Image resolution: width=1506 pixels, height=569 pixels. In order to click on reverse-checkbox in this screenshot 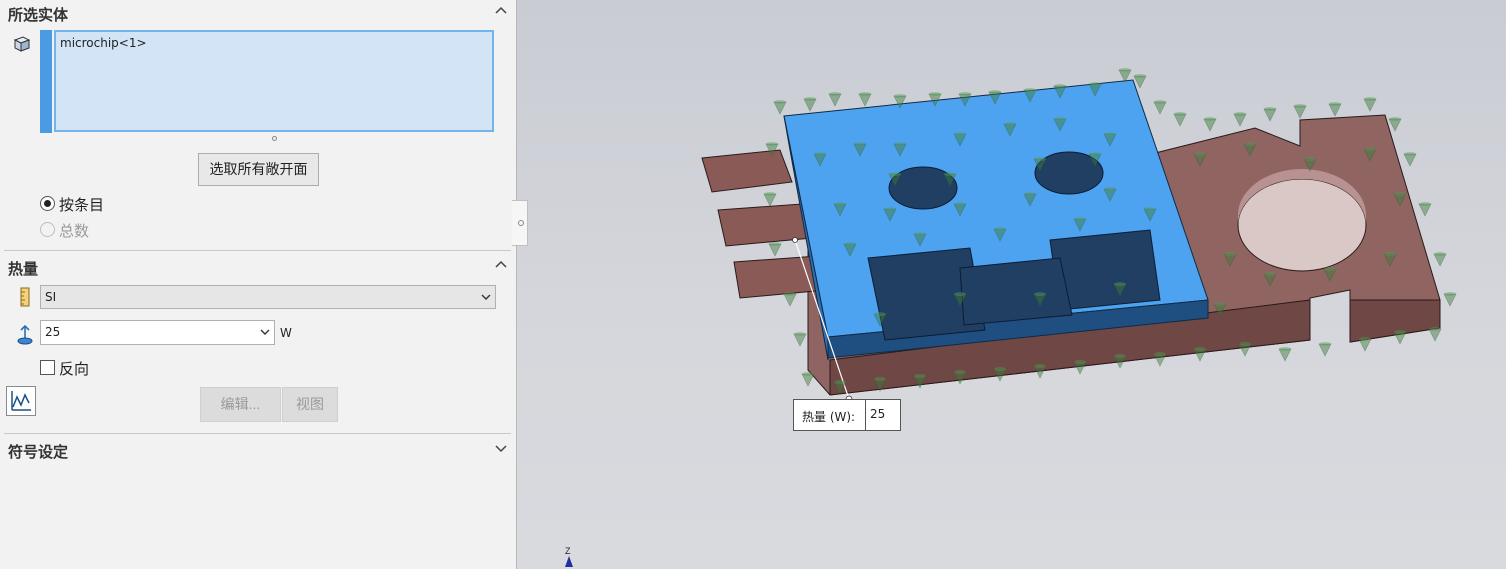, I will do `click(47, 367)`.